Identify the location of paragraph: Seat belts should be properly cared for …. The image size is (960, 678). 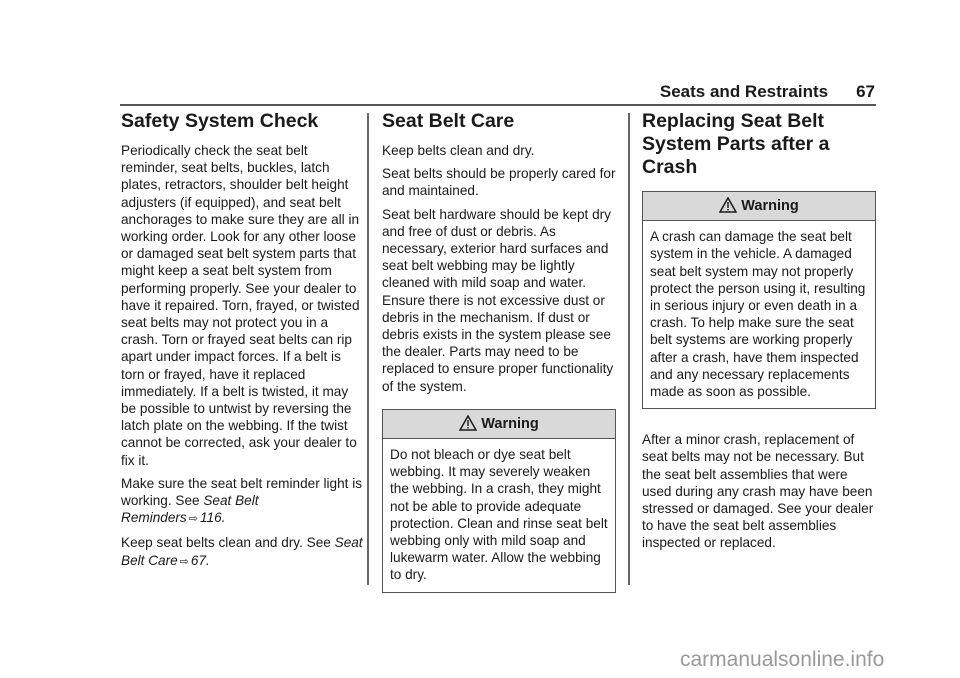
(499, 182).